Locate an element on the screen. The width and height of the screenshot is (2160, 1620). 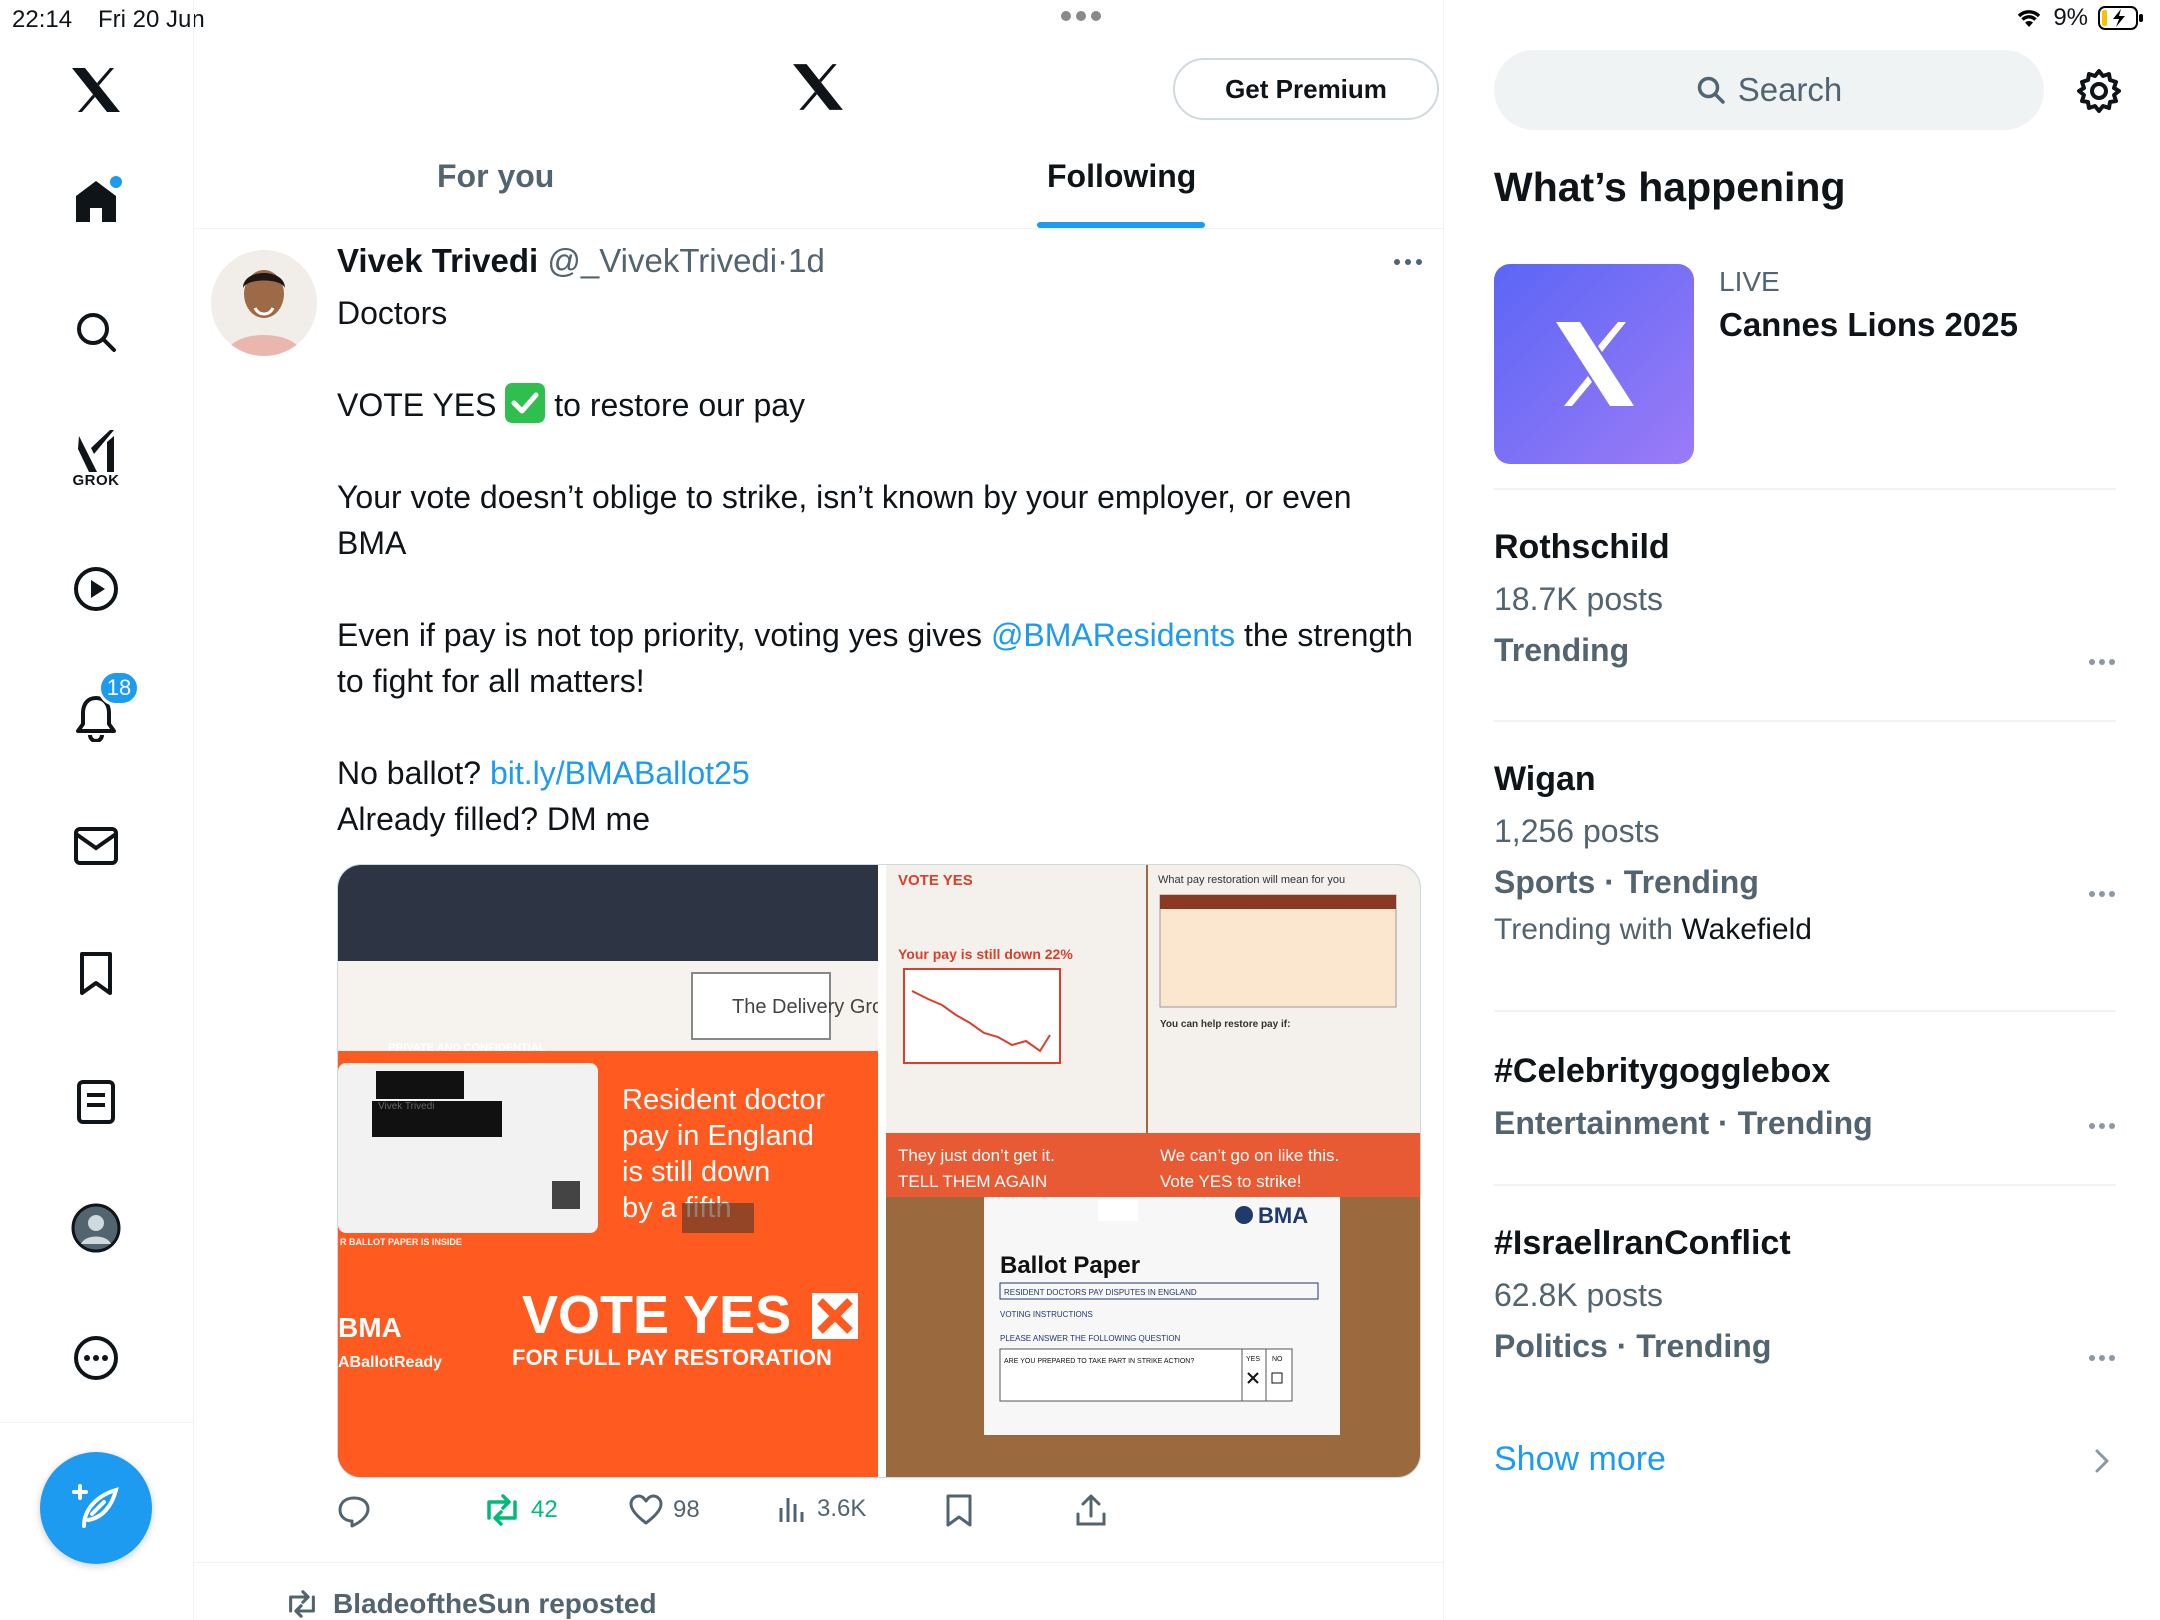
trend-item: Rothschild 18.7K posts Trending is located at coordinates (1805, 598).